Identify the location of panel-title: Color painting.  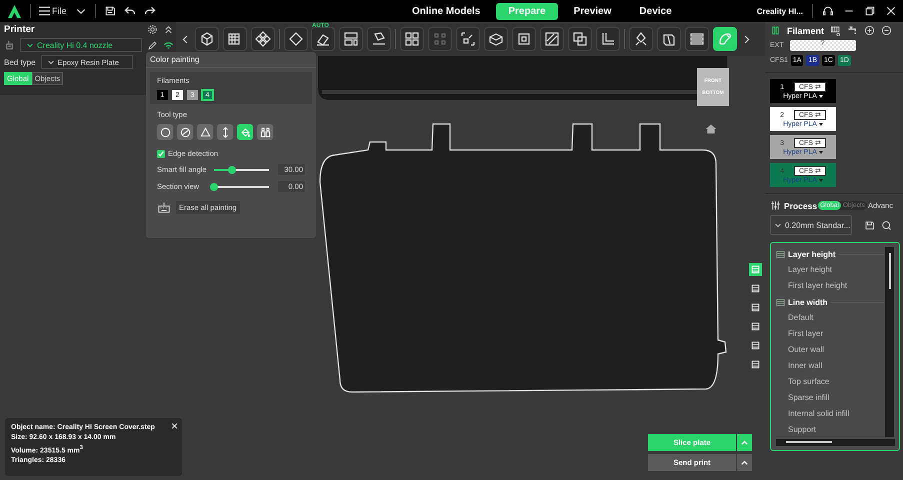
(231, 60).